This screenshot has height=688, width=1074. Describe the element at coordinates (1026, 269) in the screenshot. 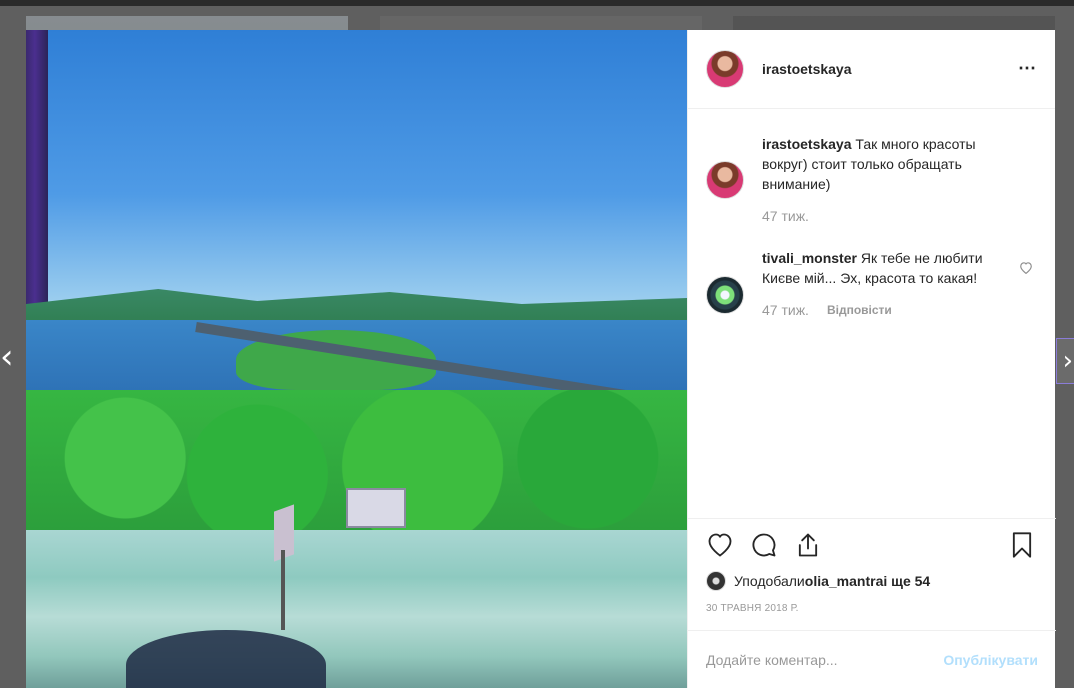

I see `like-comment-heart-icon` at that location.